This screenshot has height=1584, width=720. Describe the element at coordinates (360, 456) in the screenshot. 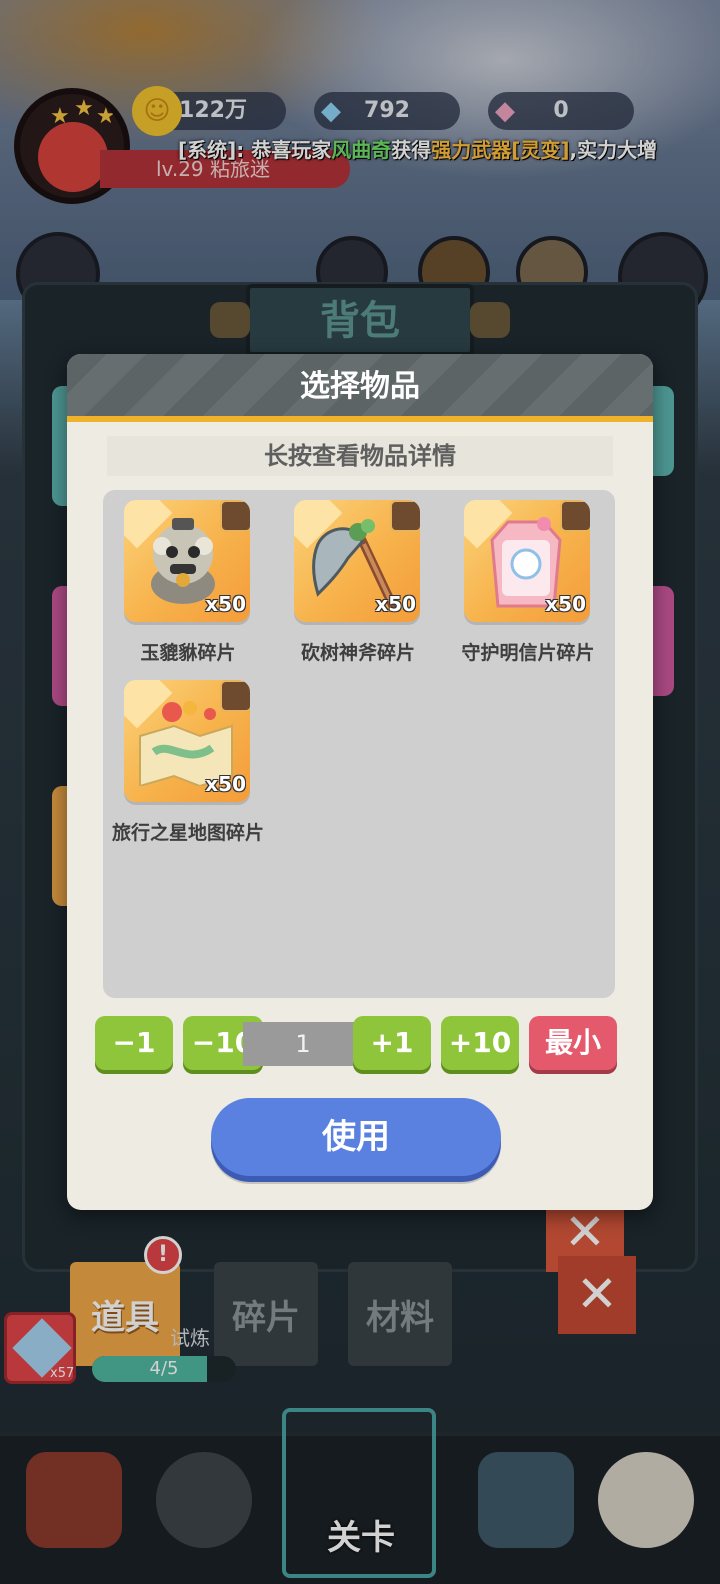

I see `modal-hint: 长按查看物品详情` at that location.